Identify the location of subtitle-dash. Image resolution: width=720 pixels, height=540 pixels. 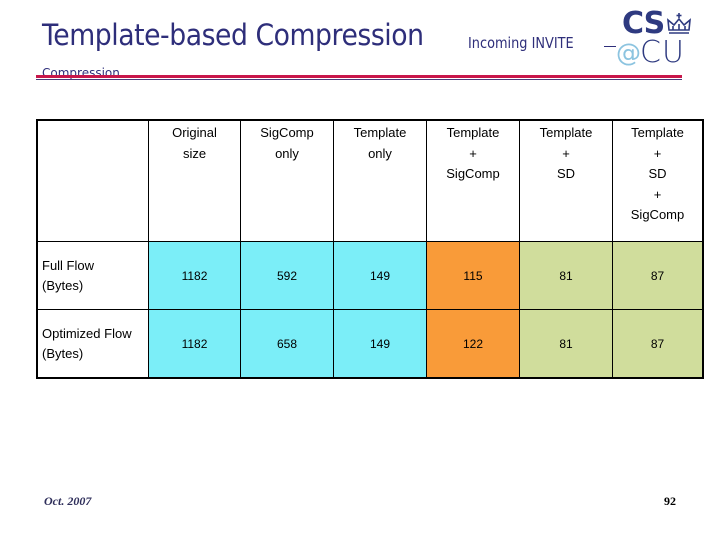
(610, 46).